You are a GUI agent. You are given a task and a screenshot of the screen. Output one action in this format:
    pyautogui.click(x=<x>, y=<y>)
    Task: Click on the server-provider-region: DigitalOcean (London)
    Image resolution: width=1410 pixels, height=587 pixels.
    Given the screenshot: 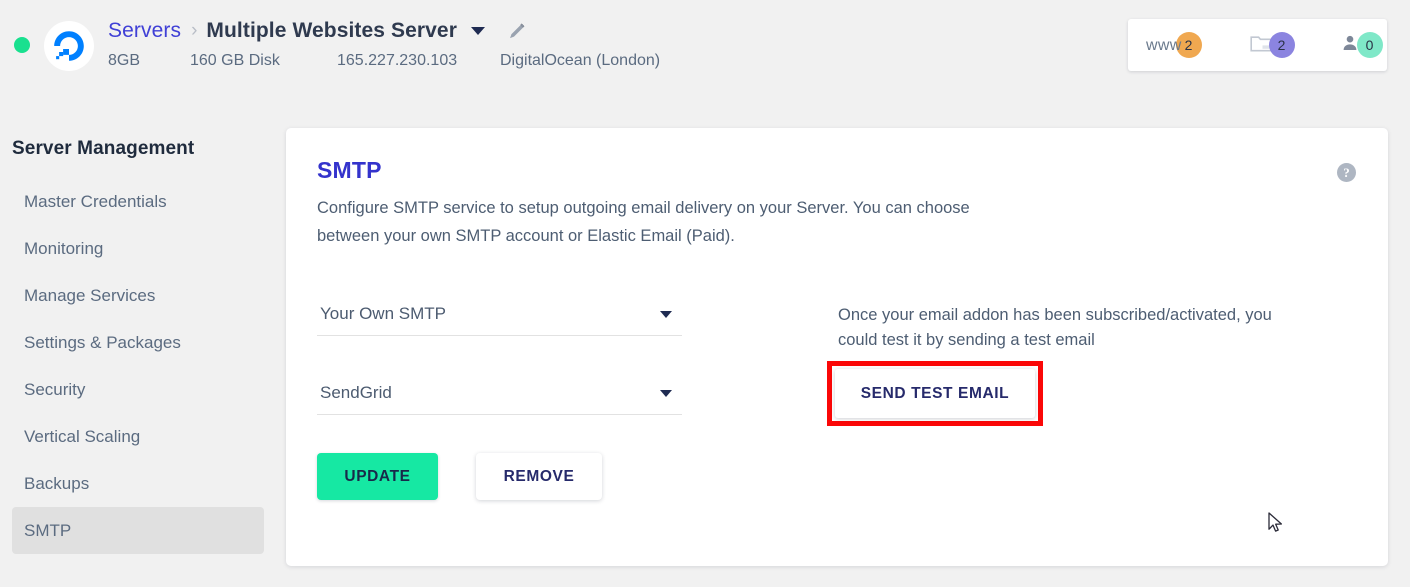 What is the action you would take?
    pyautogui.click(x=580, y=60)
    